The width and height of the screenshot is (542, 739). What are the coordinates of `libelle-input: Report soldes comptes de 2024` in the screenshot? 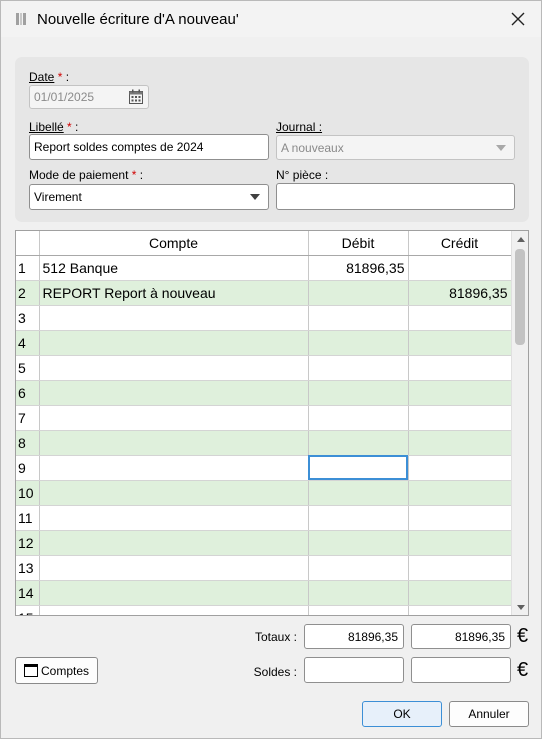 It's located at (149, 147).